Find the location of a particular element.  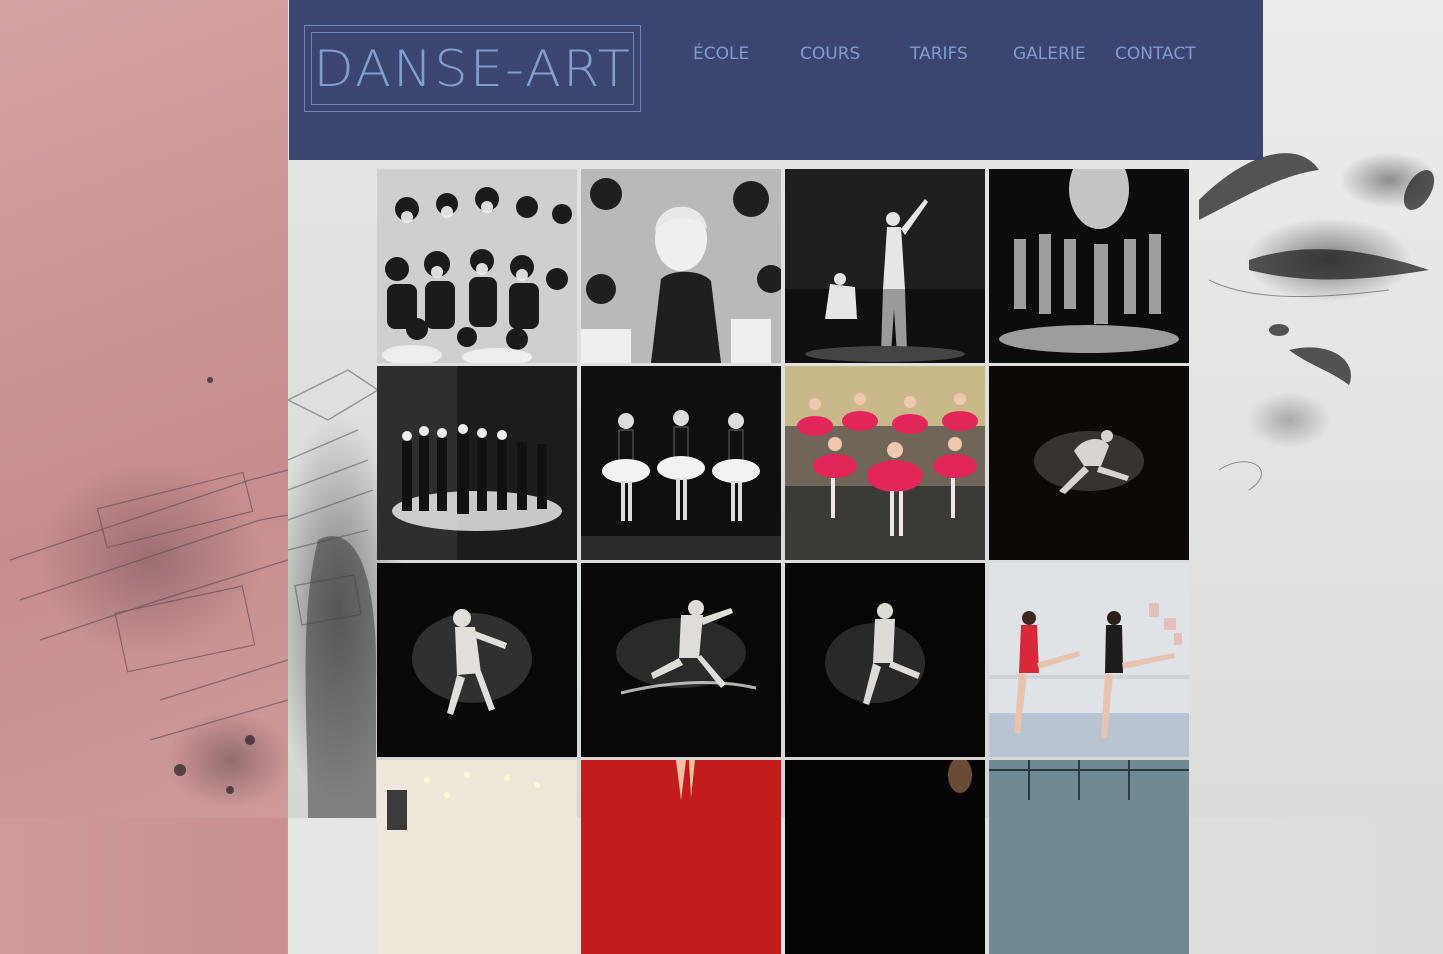

photo-powder-dancer-3-image is located at coordinates (885, 660).